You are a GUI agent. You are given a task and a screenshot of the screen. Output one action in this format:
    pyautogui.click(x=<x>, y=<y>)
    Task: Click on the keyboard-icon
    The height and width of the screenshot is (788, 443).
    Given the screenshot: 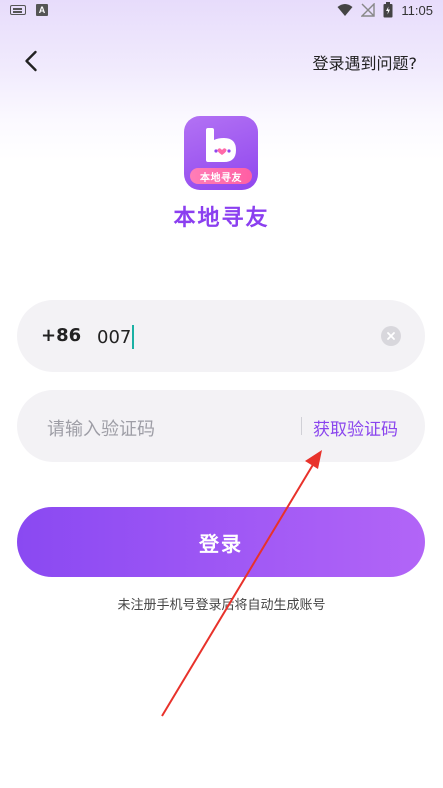 What is the action you would take?
    pyautogui.click(x=18, y=10)
    